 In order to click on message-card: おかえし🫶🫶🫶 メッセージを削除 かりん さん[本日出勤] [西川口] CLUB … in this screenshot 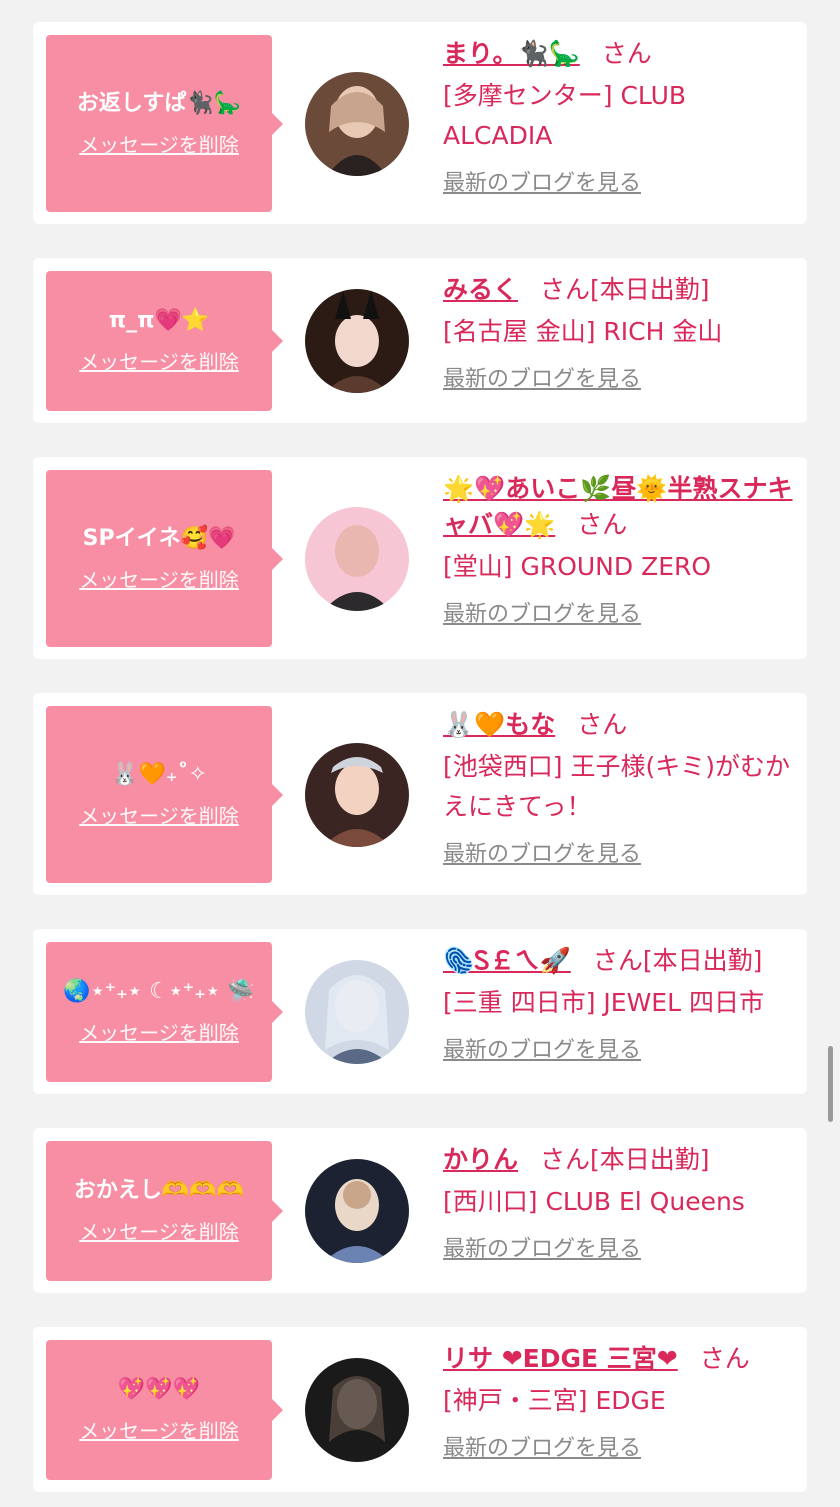, I will do `click(420, 1210)`.